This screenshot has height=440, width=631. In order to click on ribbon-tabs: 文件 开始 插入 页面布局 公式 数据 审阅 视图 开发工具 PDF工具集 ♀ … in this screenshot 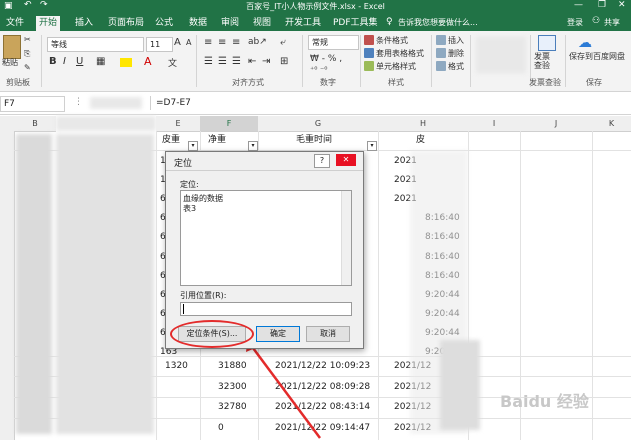, I will do `click(315, 22)`.